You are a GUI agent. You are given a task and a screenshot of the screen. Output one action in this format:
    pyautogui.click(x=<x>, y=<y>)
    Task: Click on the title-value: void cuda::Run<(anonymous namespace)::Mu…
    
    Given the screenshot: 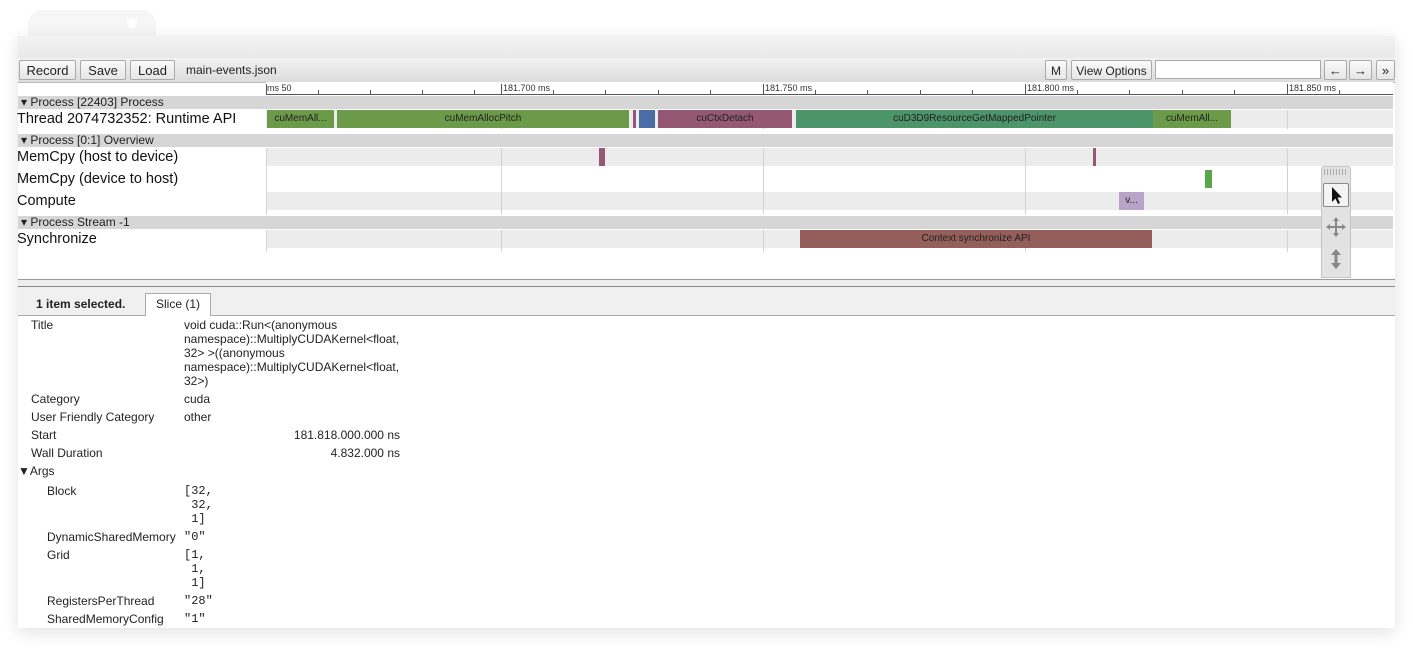 What is the action you would take?
    pyautogui.click(x=291, y=353)
    